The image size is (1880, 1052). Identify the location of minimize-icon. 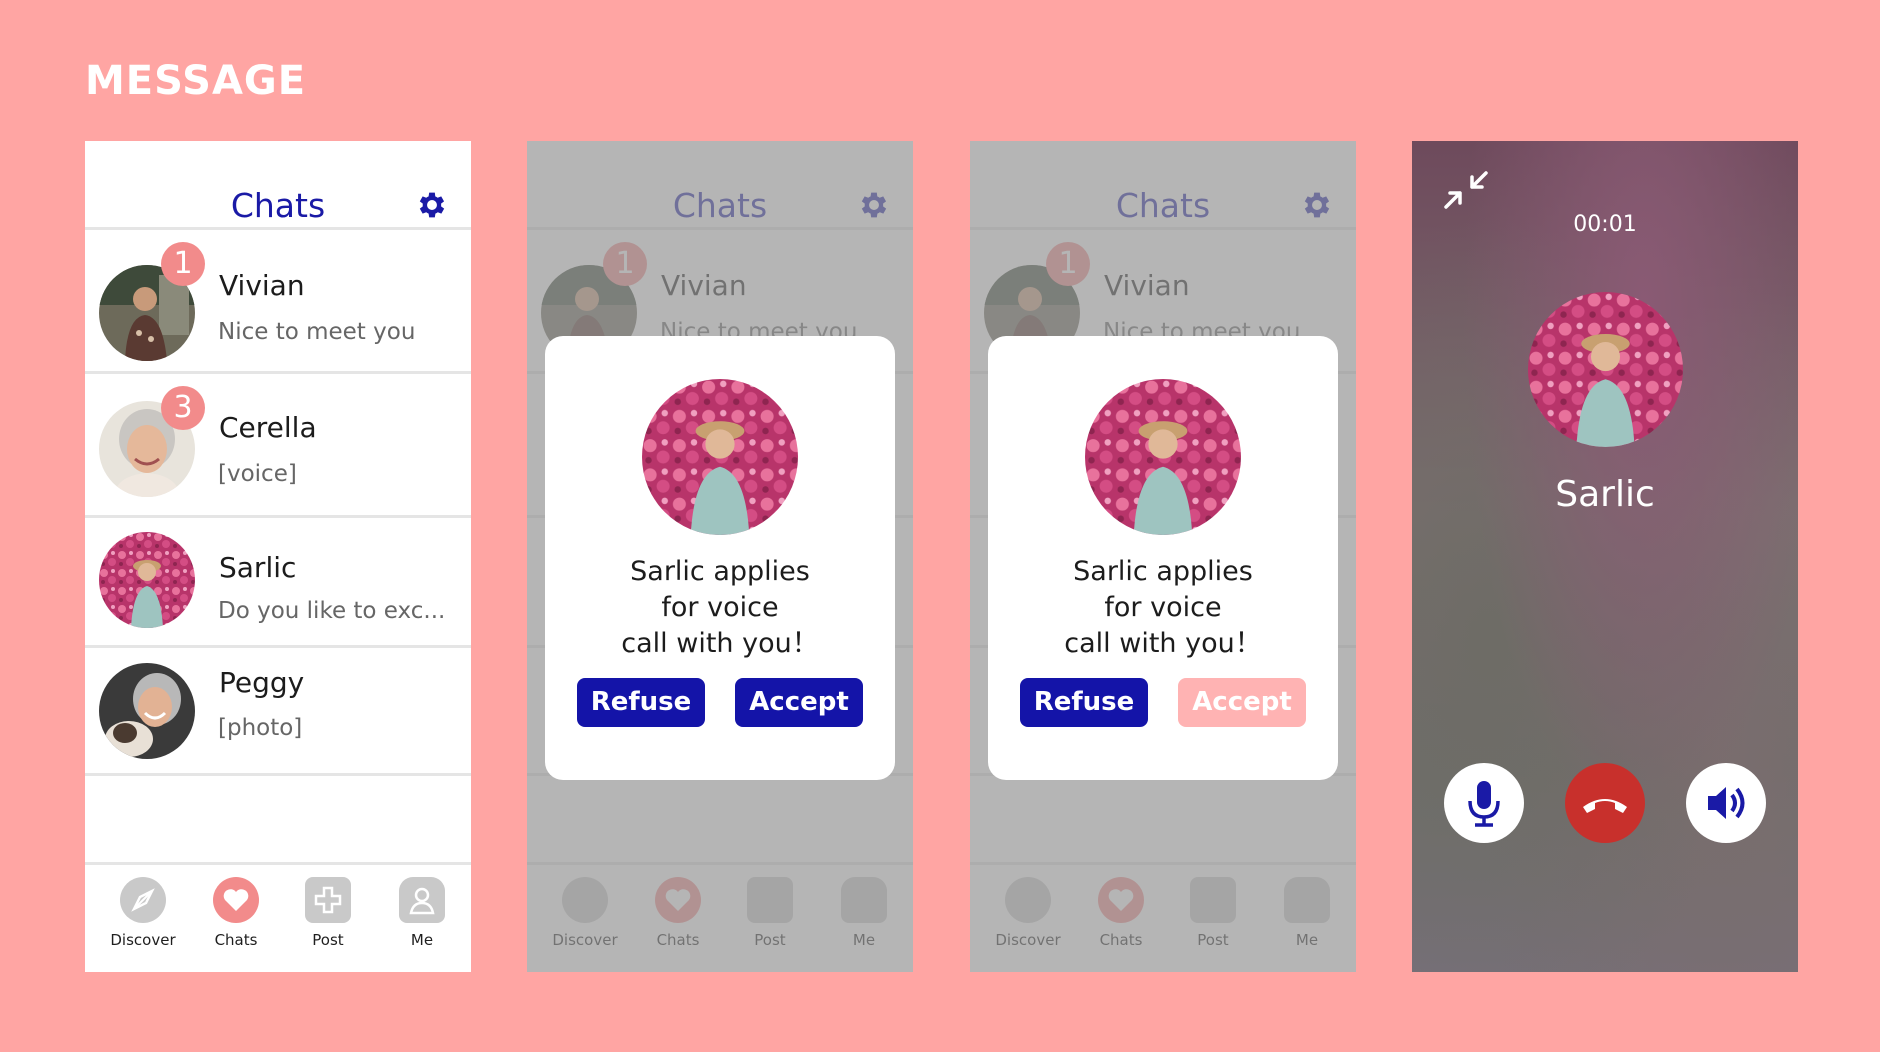
(1466, 190).